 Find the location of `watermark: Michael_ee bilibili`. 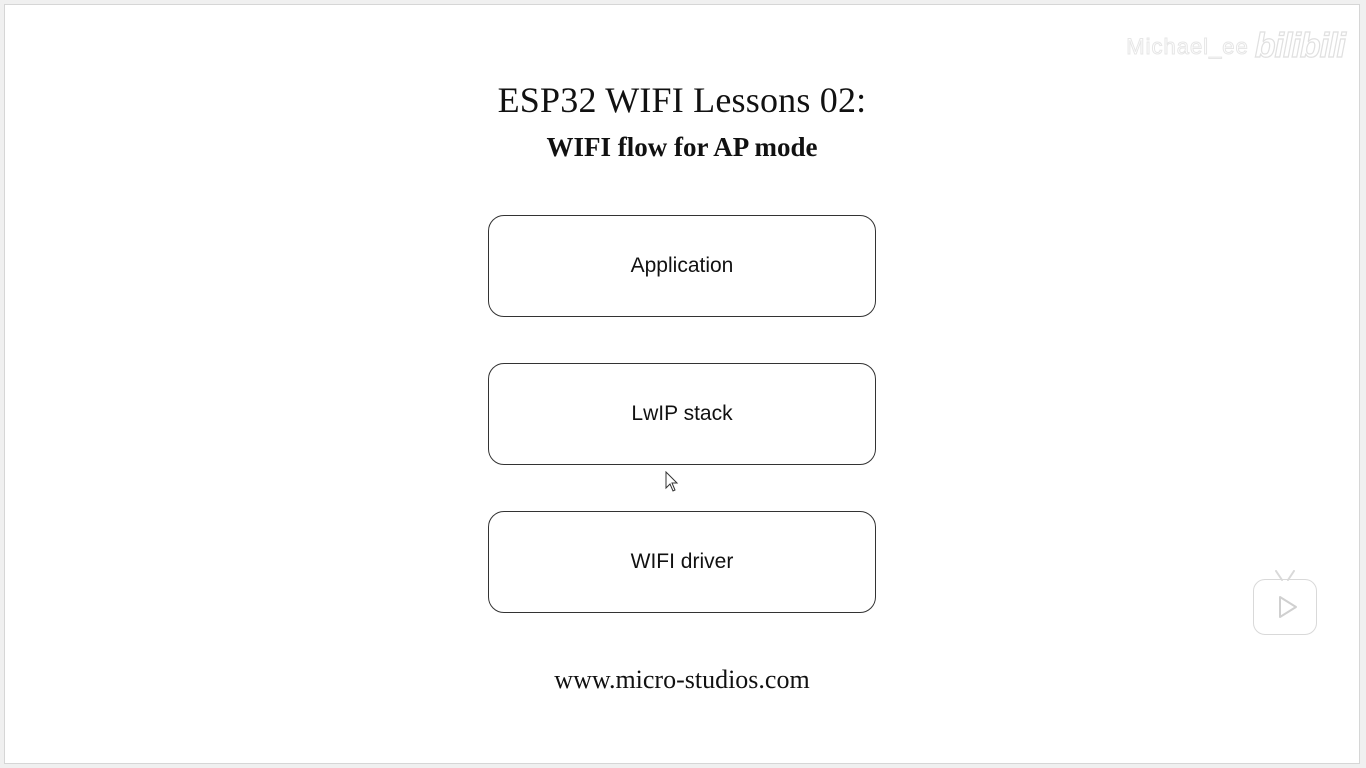

watermark: Michael_ee bilibili is located at coordinates (1236, 46).